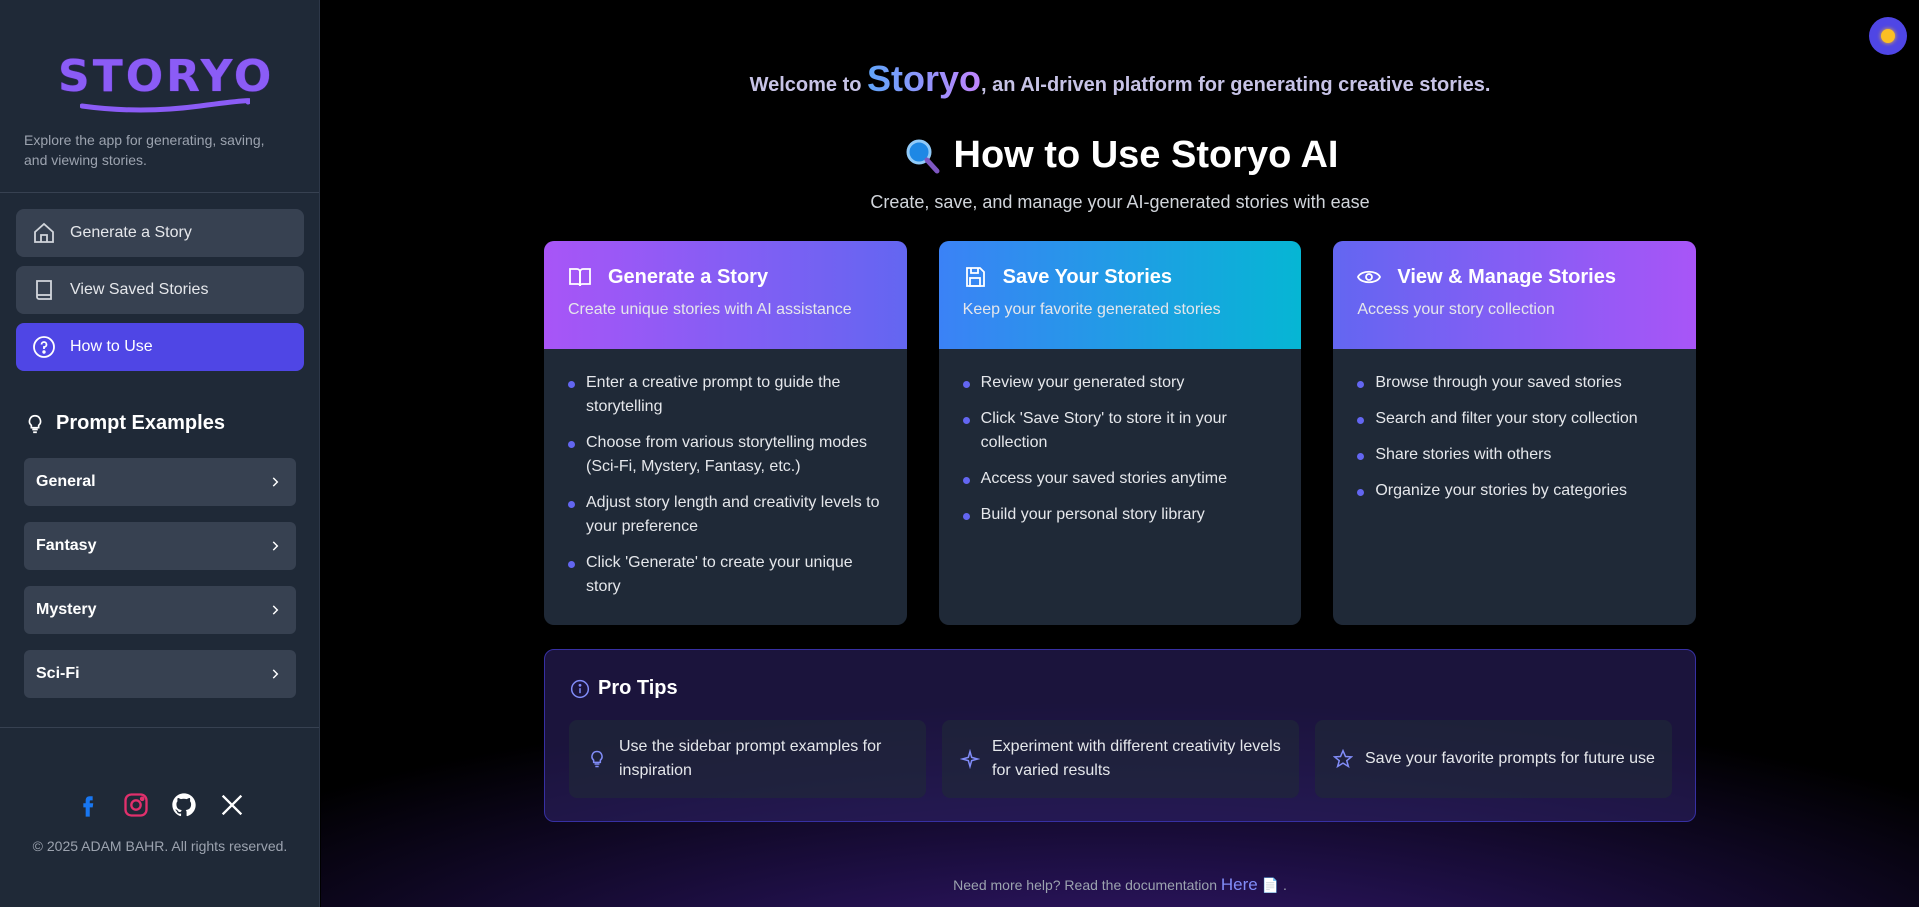  What do you see at coordinates (580, 688) in the screenshot?
I see `info-icon` at bounding box center [580, 688].